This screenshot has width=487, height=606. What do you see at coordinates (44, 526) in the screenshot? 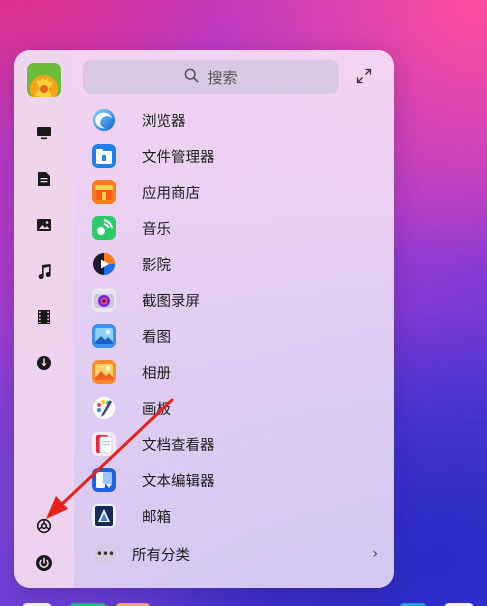
I see `settings-icon` at bounding box center [44, 526].